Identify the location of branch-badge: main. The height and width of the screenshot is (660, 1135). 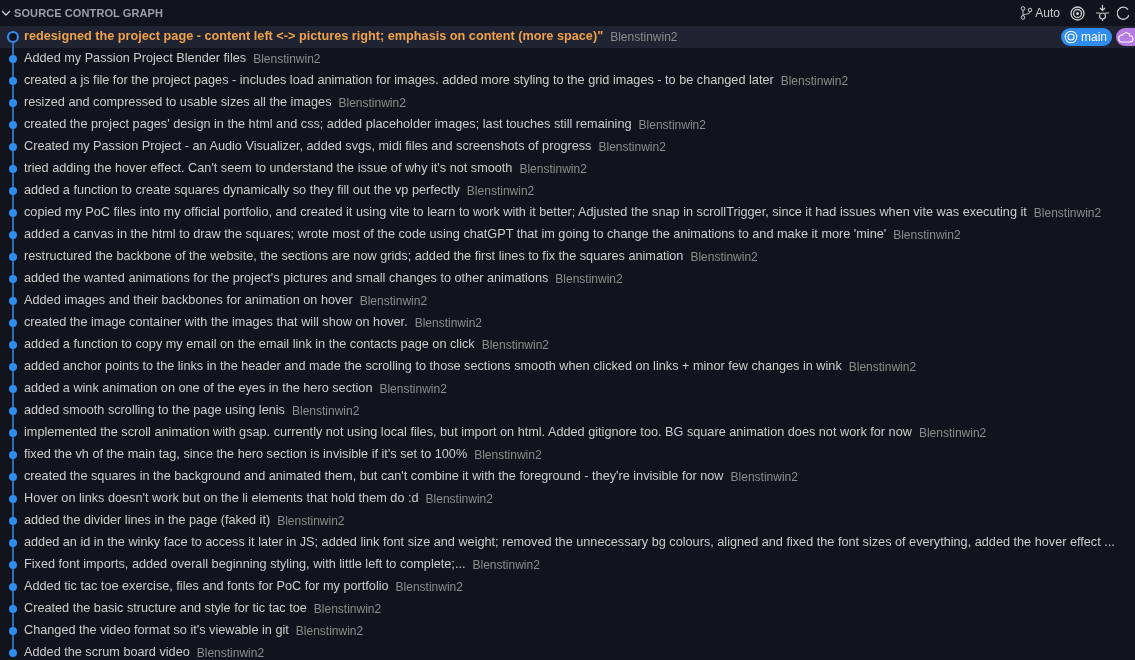
(1086, 37).